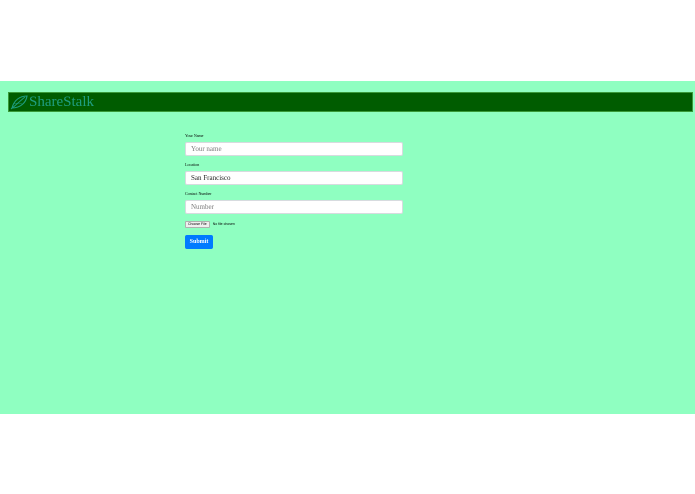 This screenshot has width=695, height=494. Describe the element at coordinates (294, 224) in the screenshot. I see `file-upload: Choose File No file chosen` at that location.